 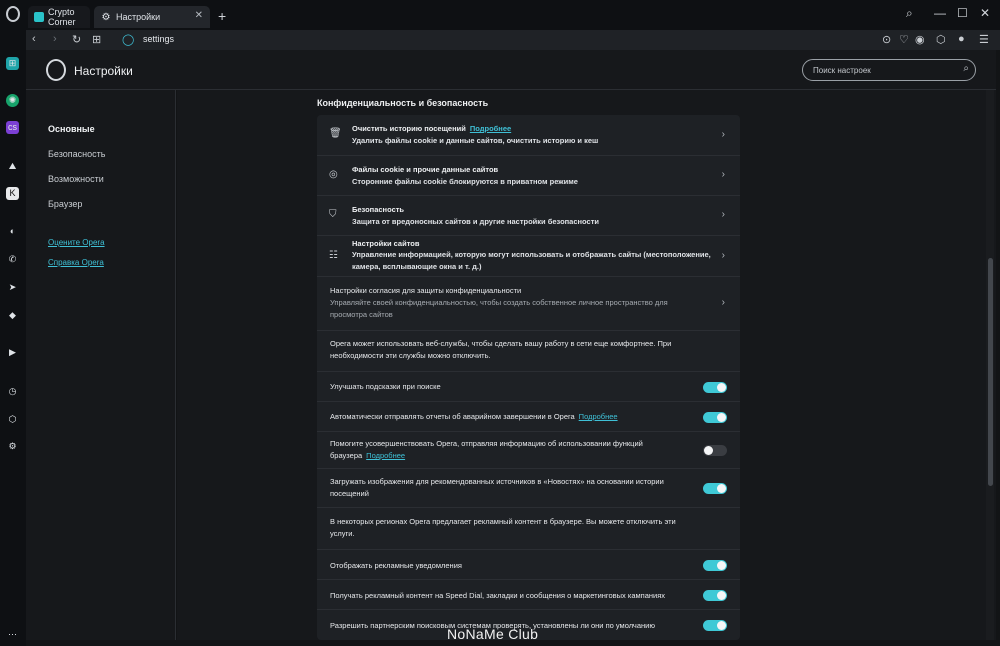 What do you see at coordinates (76, 262) in the screenshot?
I see `opera-help-link: Справка Opera` at bounding box center [76, 262].